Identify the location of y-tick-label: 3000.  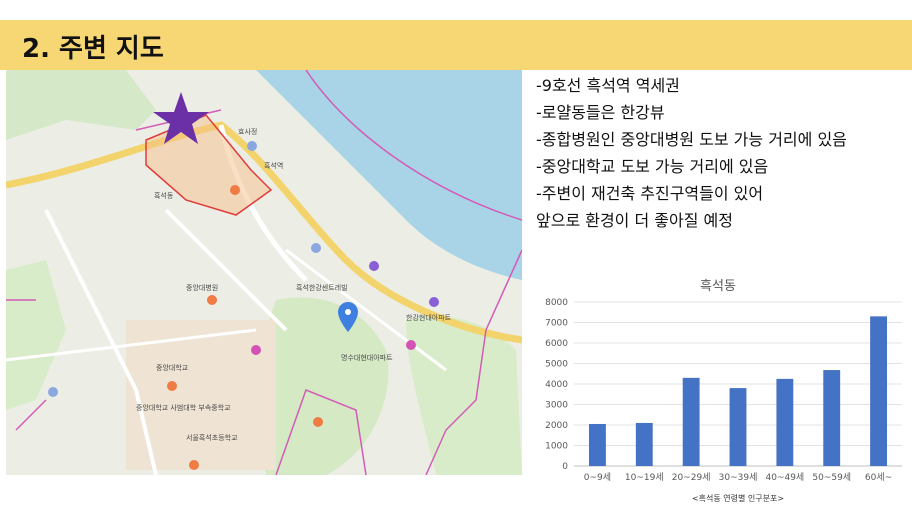
(556, 406).